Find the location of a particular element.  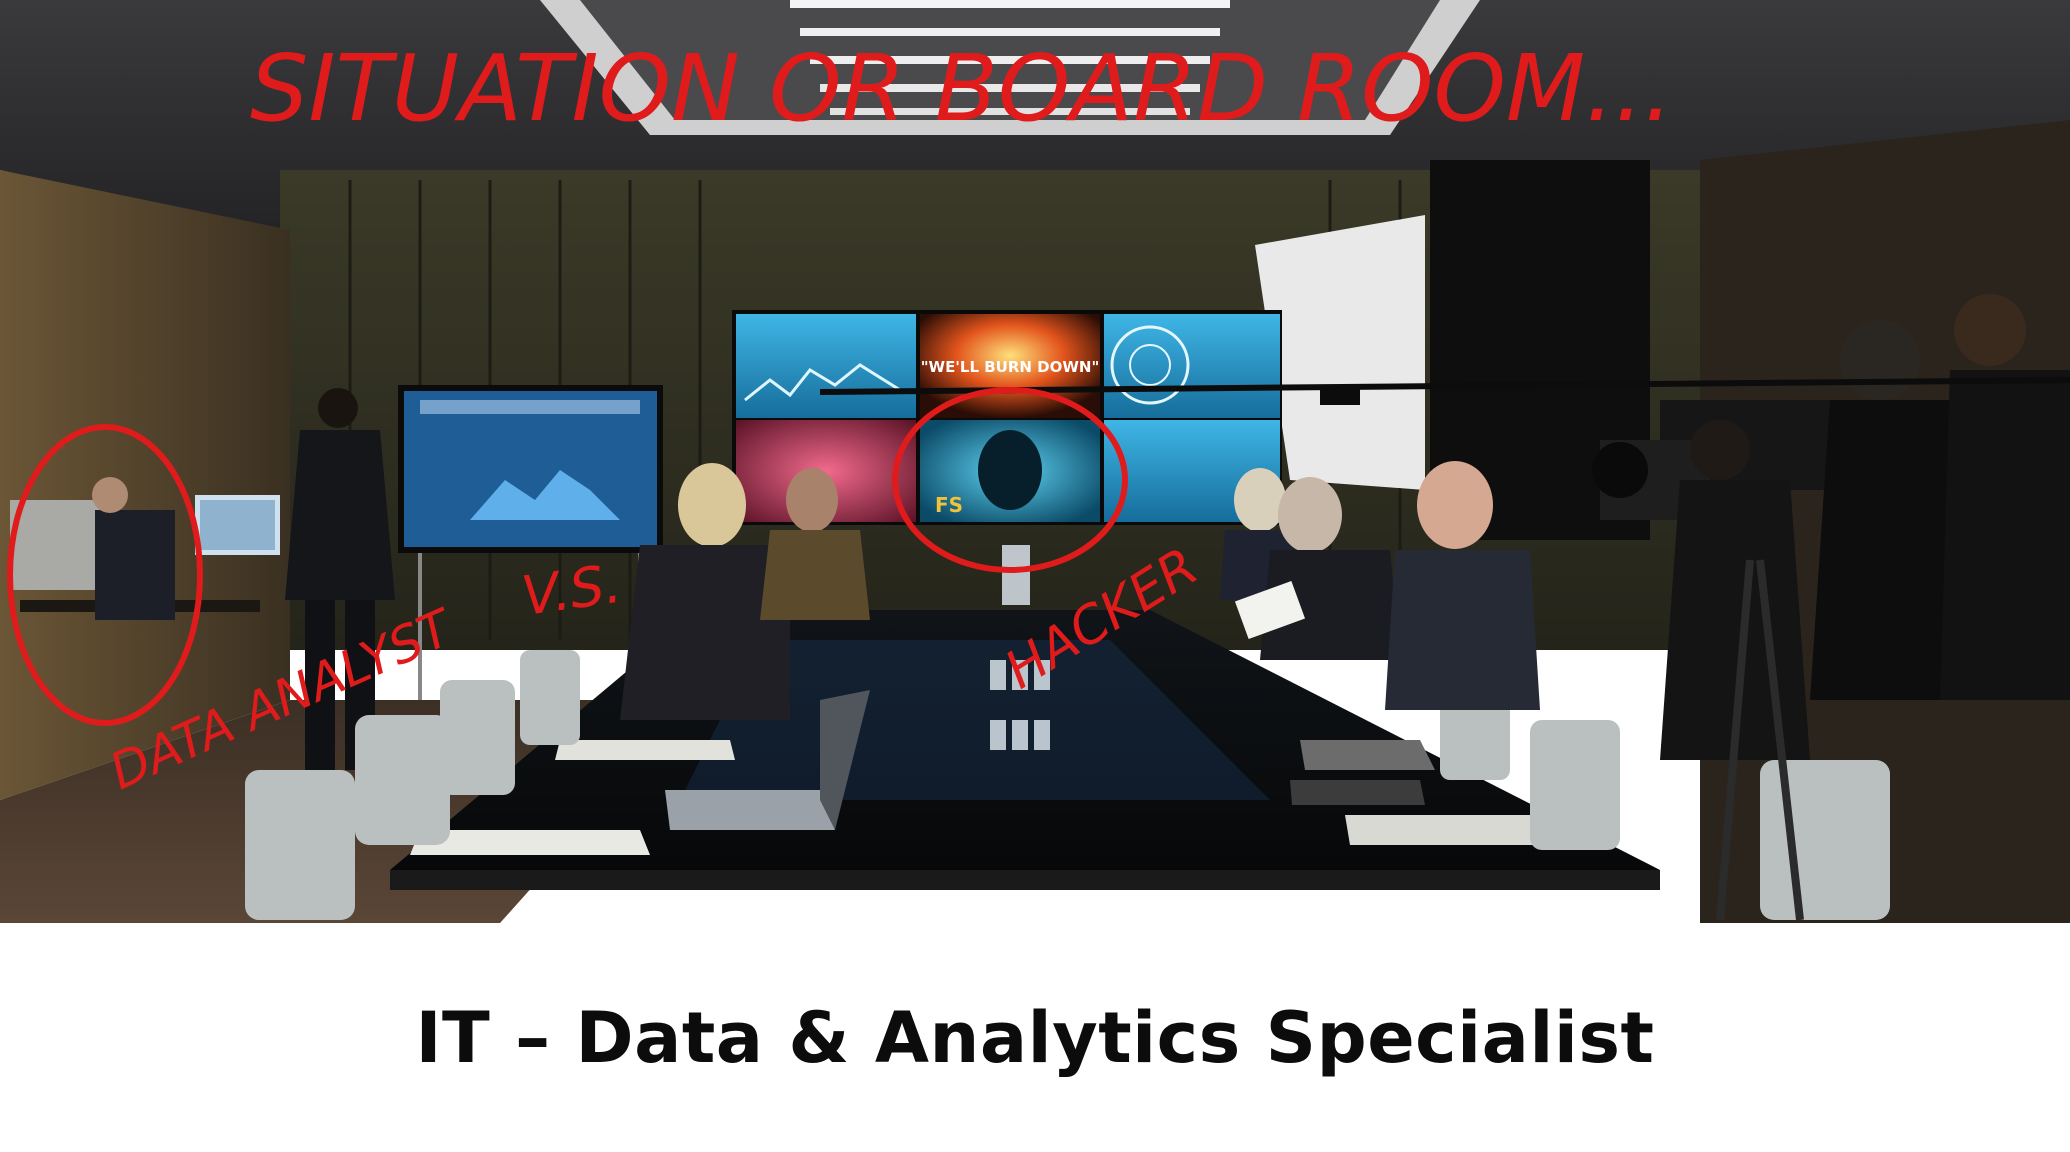

page-title: IT – Data & Analytics Specialist is located at coordinates (1035, 1038).